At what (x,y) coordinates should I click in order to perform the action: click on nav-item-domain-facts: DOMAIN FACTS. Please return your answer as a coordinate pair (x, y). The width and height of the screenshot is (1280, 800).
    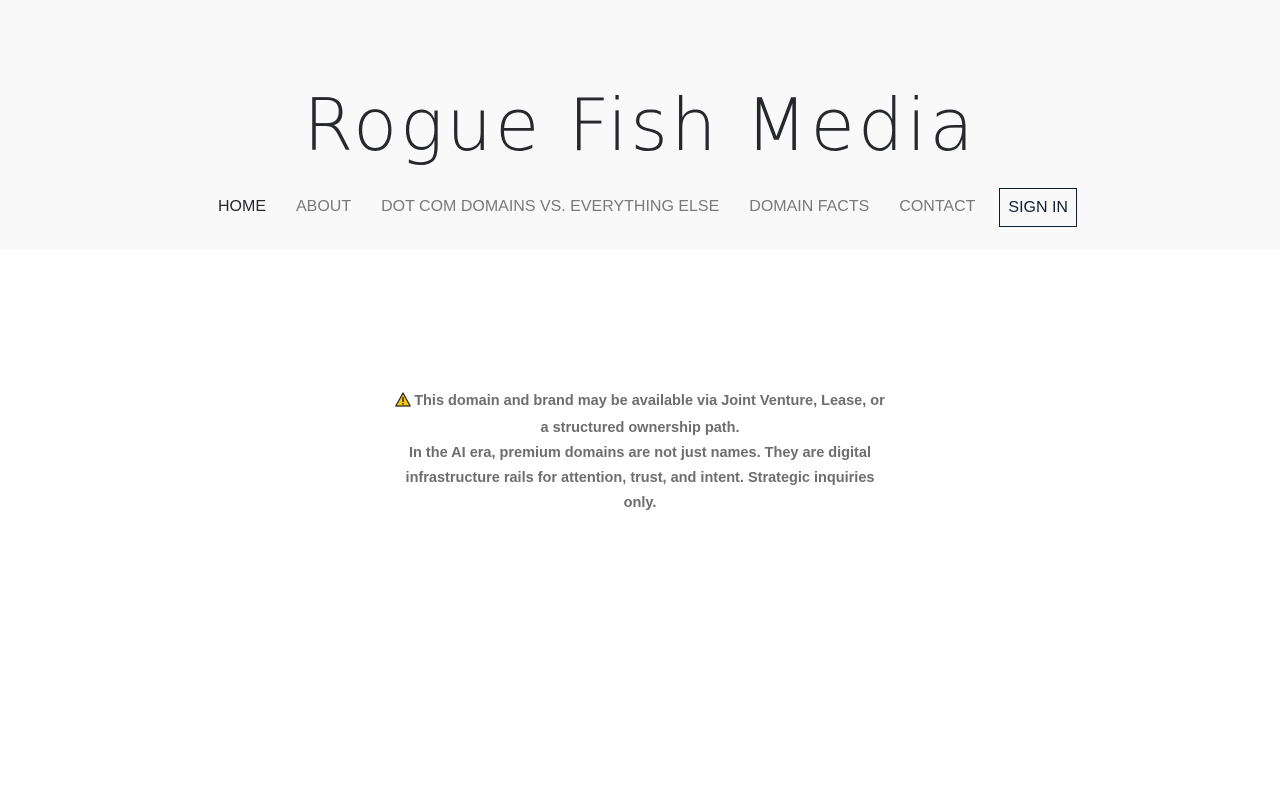
    Looking at the image, I should click on (809, 207).